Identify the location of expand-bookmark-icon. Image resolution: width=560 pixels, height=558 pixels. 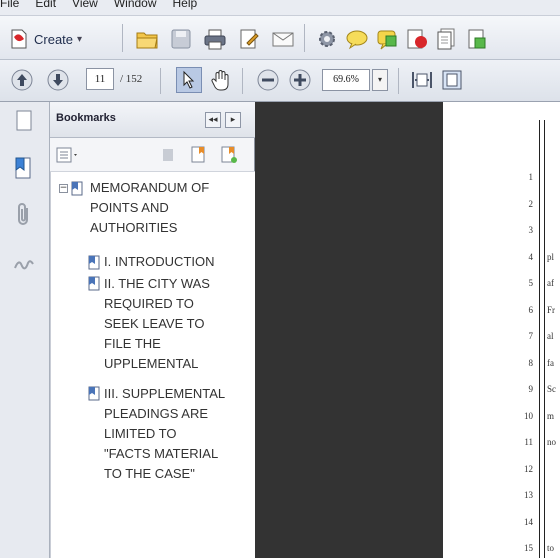
(229, 155).